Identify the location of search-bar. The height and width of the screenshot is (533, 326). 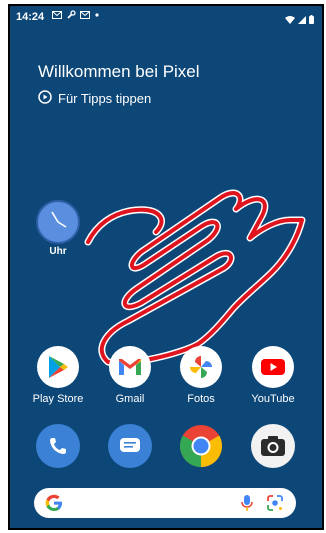
(165, 503).